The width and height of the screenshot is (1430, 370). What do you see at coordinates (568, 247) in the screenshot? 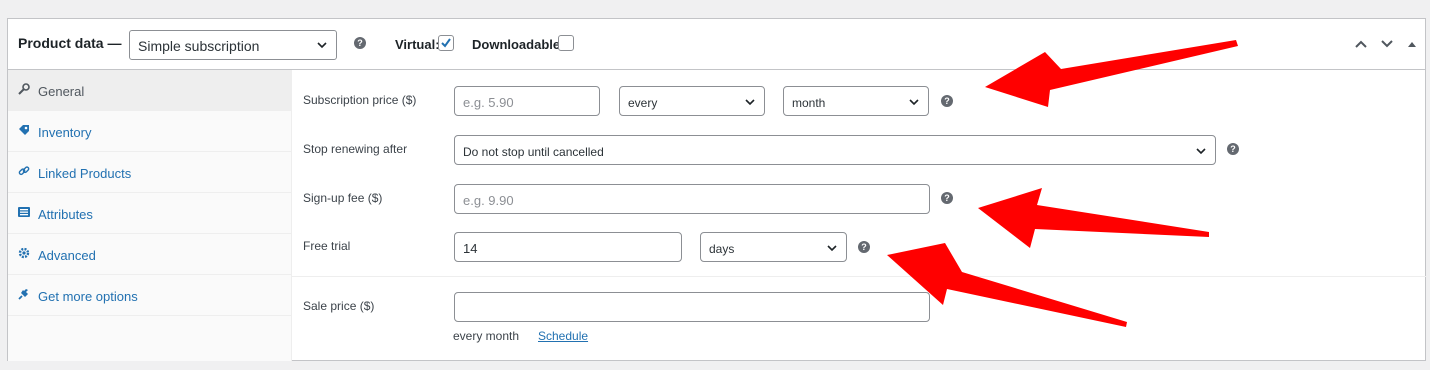
I see `free-trial-length-input: 14` at bounding box center [568, 247].